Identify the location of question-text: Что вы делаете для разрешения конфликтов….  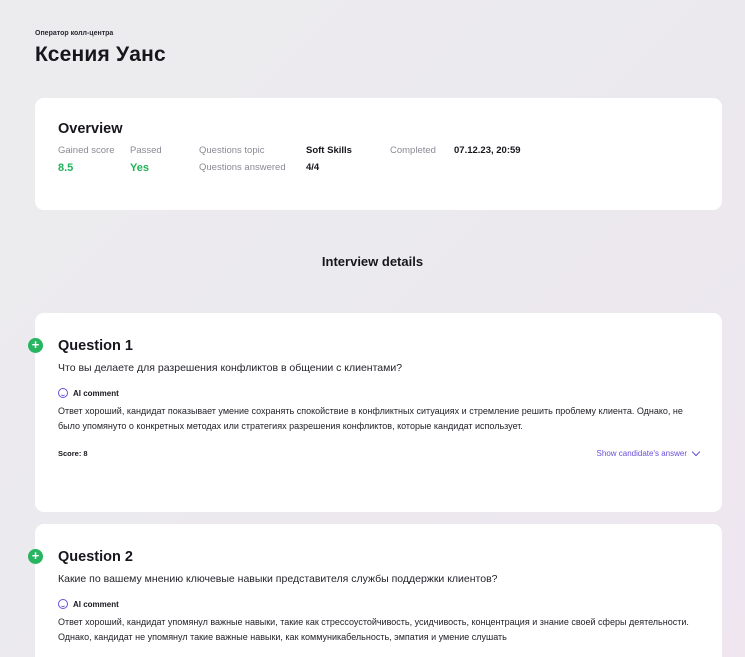
(230, 368).